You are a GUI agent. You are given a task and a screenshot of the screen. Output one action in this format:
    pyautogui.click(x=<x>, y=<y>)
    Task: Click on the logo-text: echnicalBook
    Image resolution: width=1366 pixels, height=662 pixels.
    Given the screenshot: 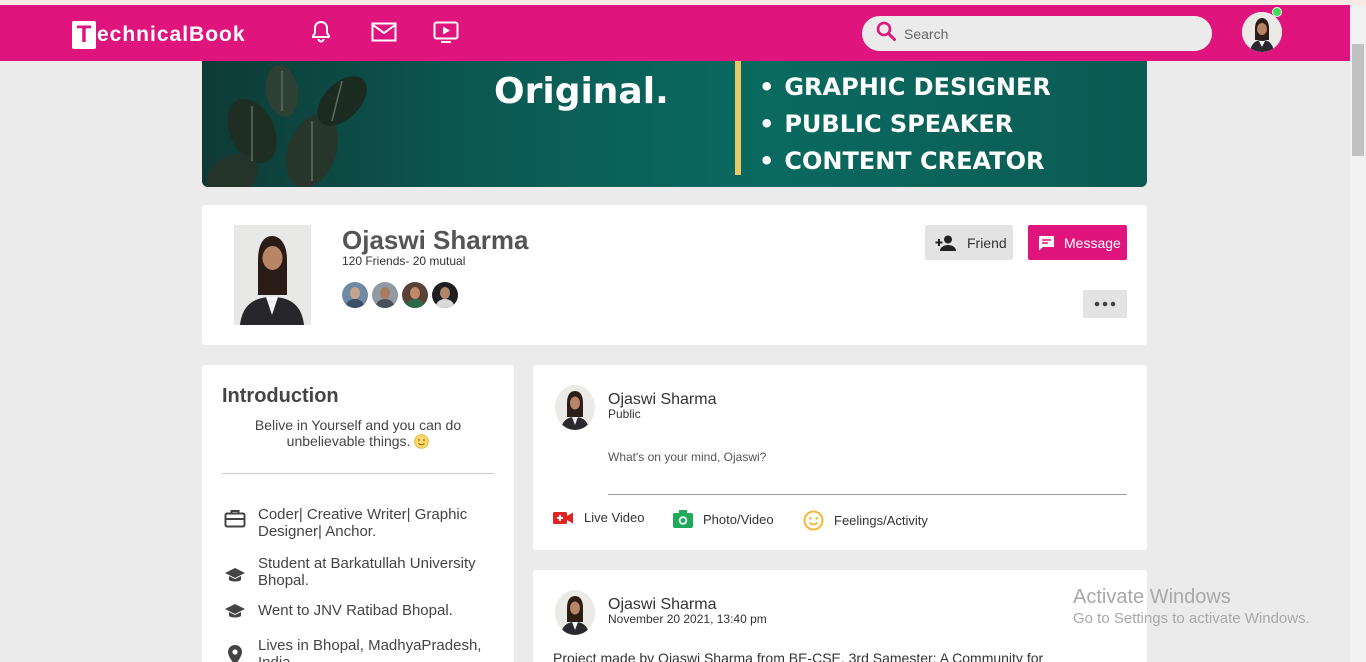 What is the action you would take?
    pyautogui.click(x=171, y=34)
    